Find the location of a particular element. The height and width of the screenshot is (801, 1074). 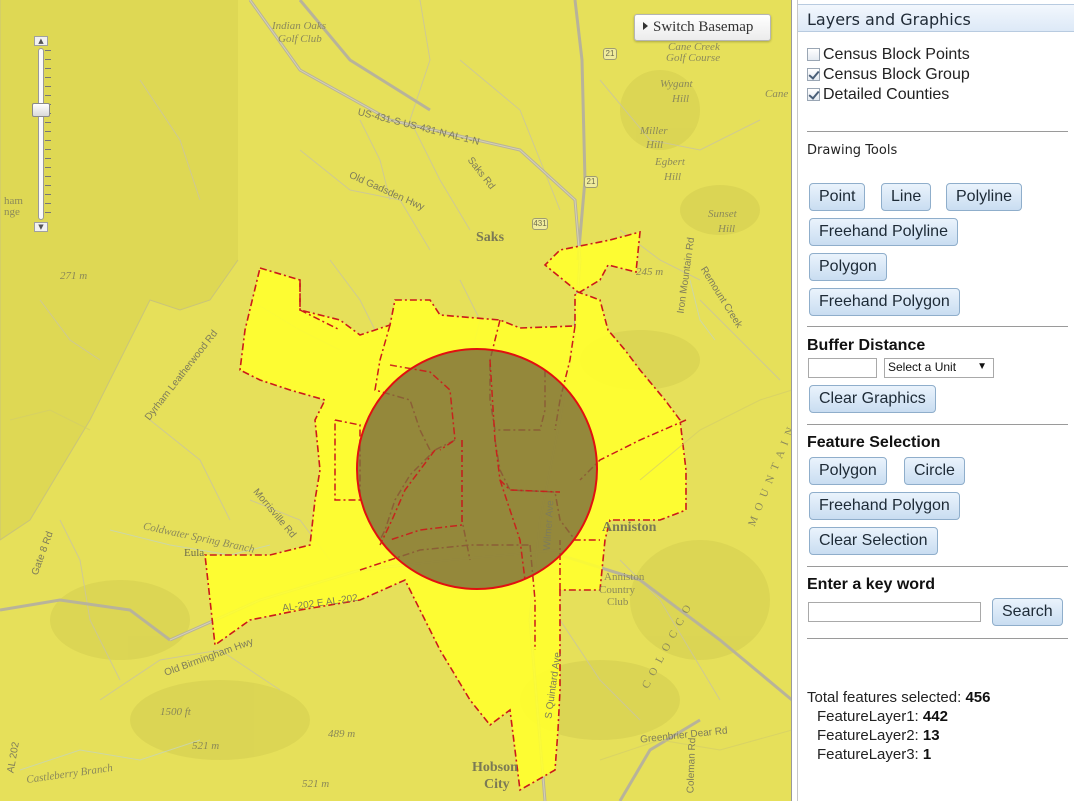

stat-value: 456 is located at coordinates (978, 697).